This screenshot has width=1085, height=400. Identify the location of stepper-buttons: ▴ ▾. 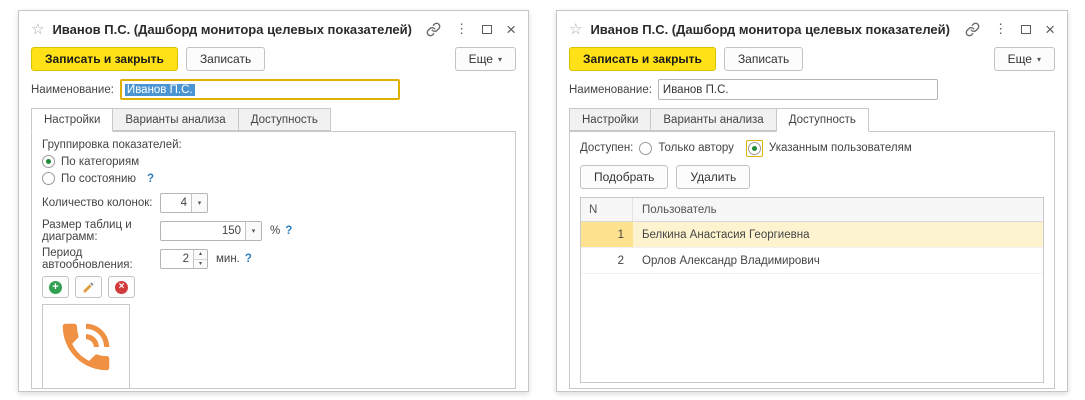
(200, 259).